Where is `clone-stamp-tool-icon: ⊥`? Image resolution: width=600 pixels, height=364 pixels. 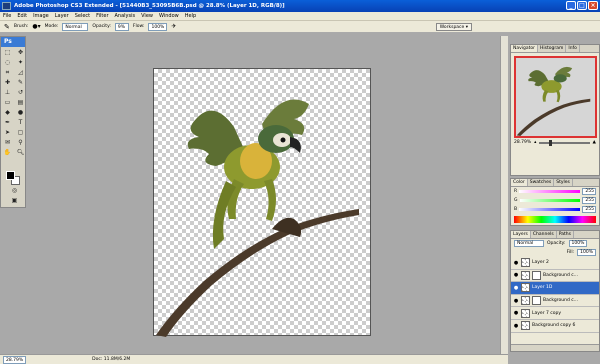
clone-stamp-tool-icon: ⊥ is located at coordinates (7, 93).